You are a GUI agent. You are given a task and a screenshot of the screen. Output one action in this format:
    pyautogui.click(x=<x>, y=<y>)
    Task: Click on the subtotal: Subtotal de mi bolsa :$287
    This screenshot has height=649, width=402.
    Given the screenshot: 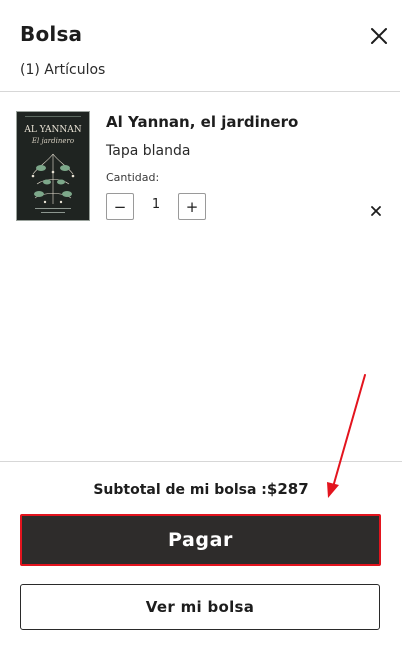 What is the action you would take?
    pyautogui.click(x=201, y=489)
    